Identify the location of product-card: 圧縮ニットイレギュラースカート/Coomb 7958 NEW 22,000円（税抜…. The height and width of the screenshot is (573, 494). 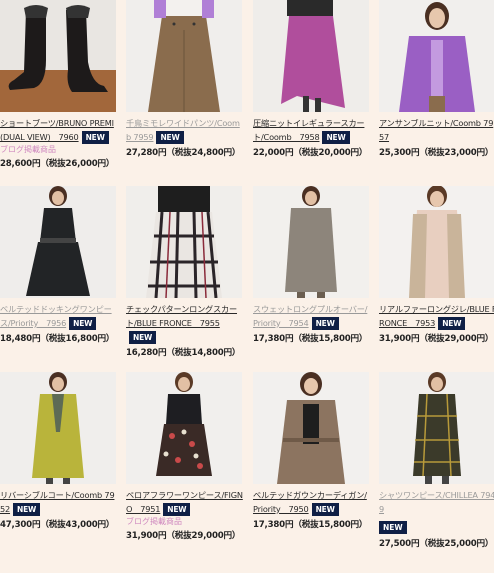
(312, 79).